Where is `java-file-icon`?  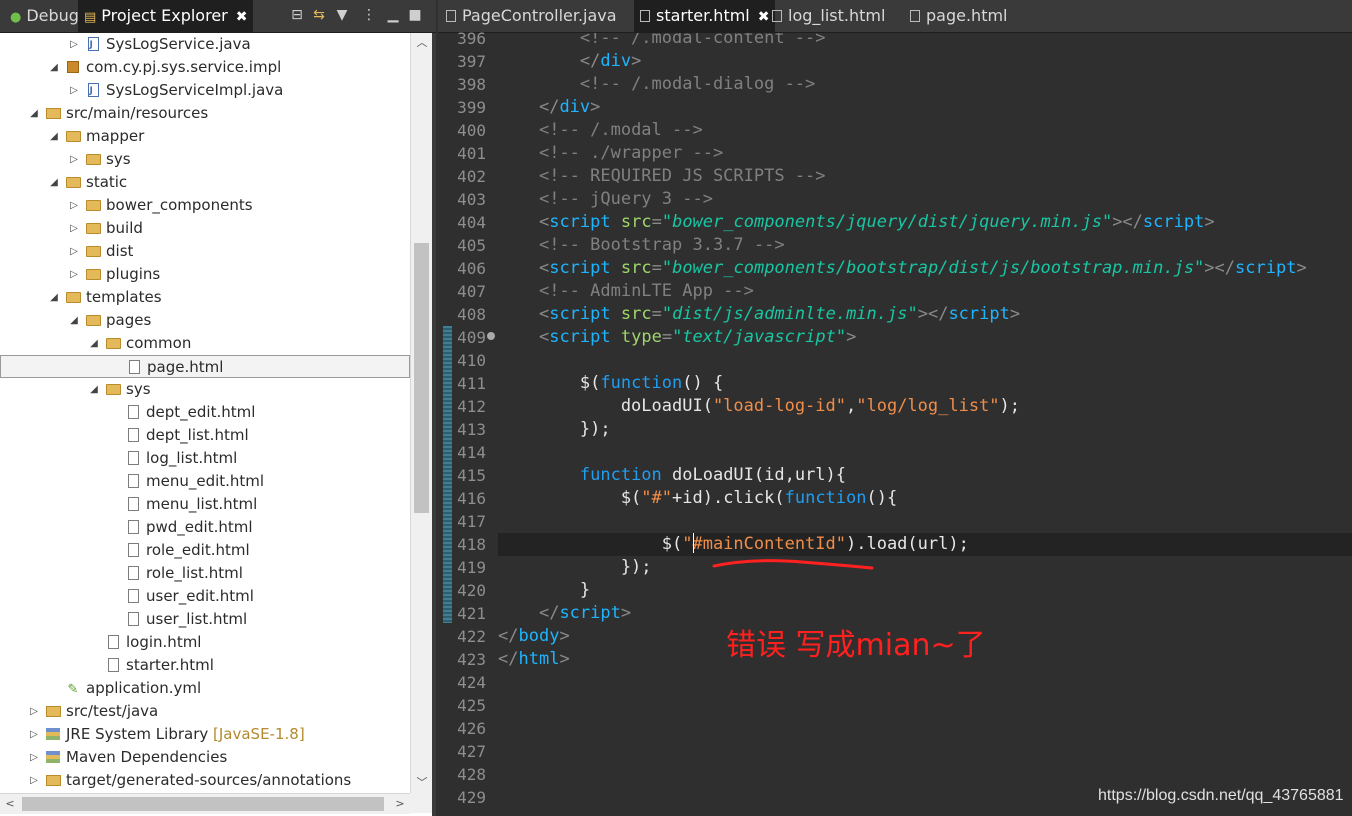
java-file-icon is located at coordinates (451, 16).